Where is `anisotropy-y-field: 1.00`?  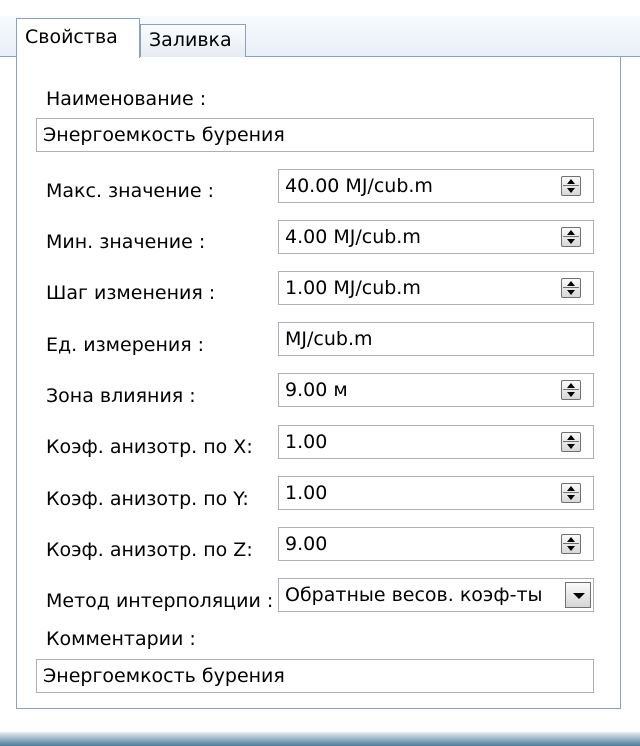 anisotropy-y-field: 1.00 is located at coordinates (436, 493).